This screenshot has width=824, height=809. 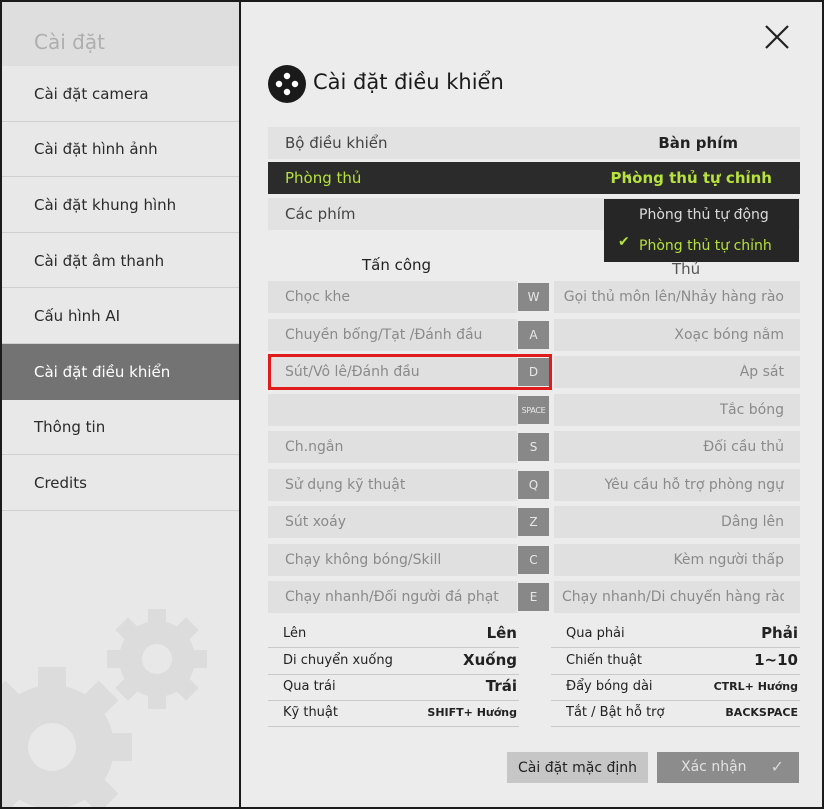 What do you see at coordinates (595, 633) in the screenshot?
I see `binding-label: Qua phải` at bounding box center [595, 633].